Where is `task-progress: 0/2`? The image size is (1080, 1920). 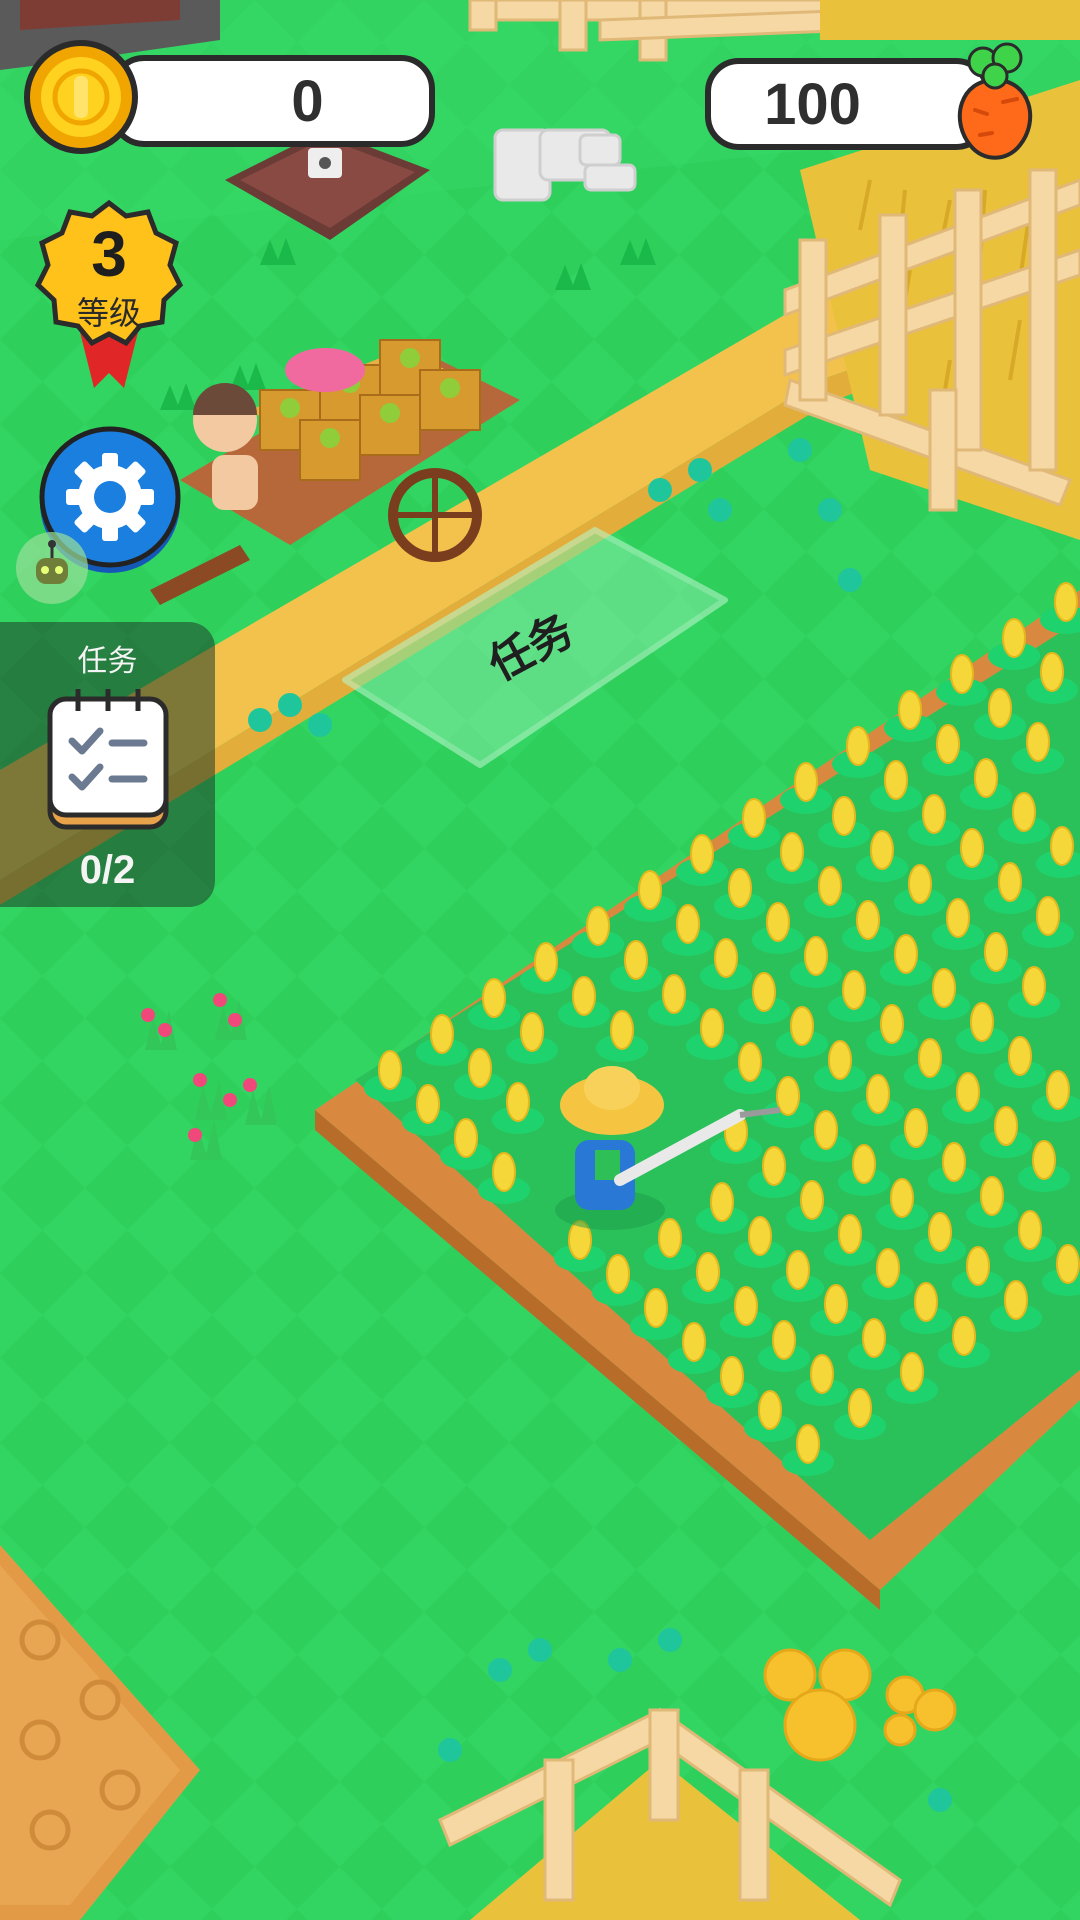
task-progress: 0/2 is located at coordinates (107, 870).